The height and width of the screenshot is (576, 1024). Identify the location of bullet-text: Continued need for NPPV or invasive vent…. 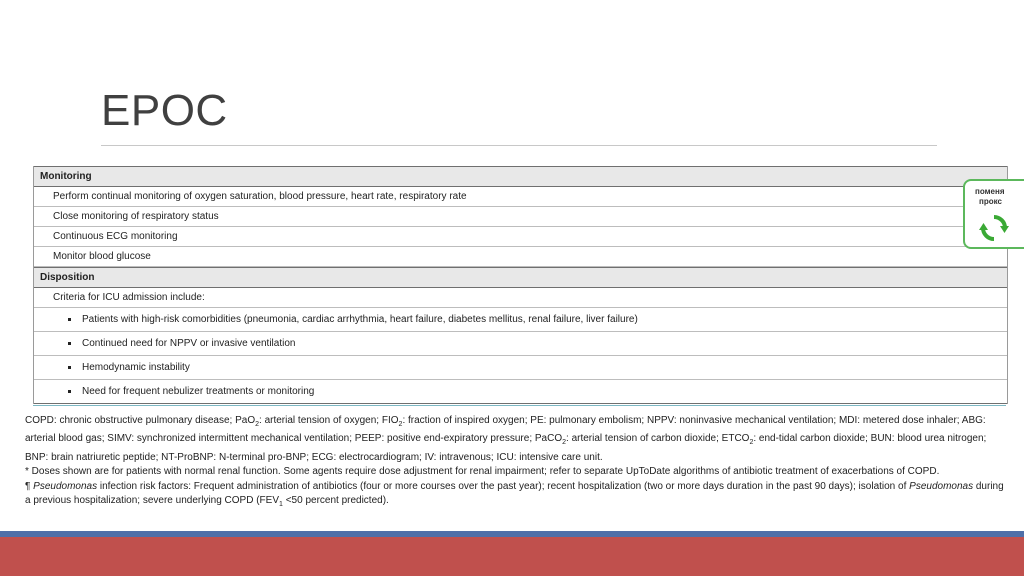
(189, 343).